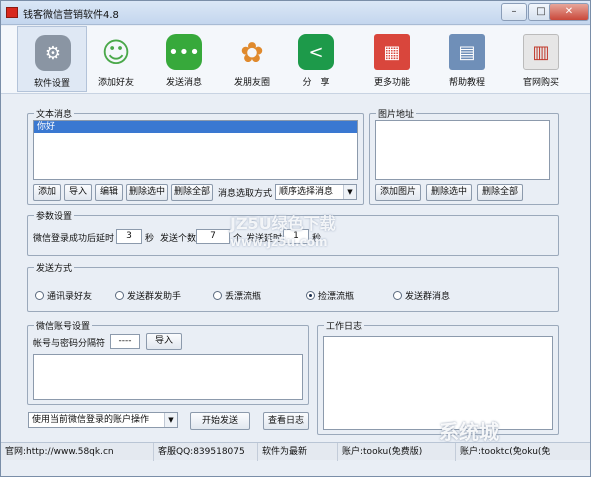 This screenshot has height=477, width=591. I want to click on group-title: 图片地址, so click(396, 113).